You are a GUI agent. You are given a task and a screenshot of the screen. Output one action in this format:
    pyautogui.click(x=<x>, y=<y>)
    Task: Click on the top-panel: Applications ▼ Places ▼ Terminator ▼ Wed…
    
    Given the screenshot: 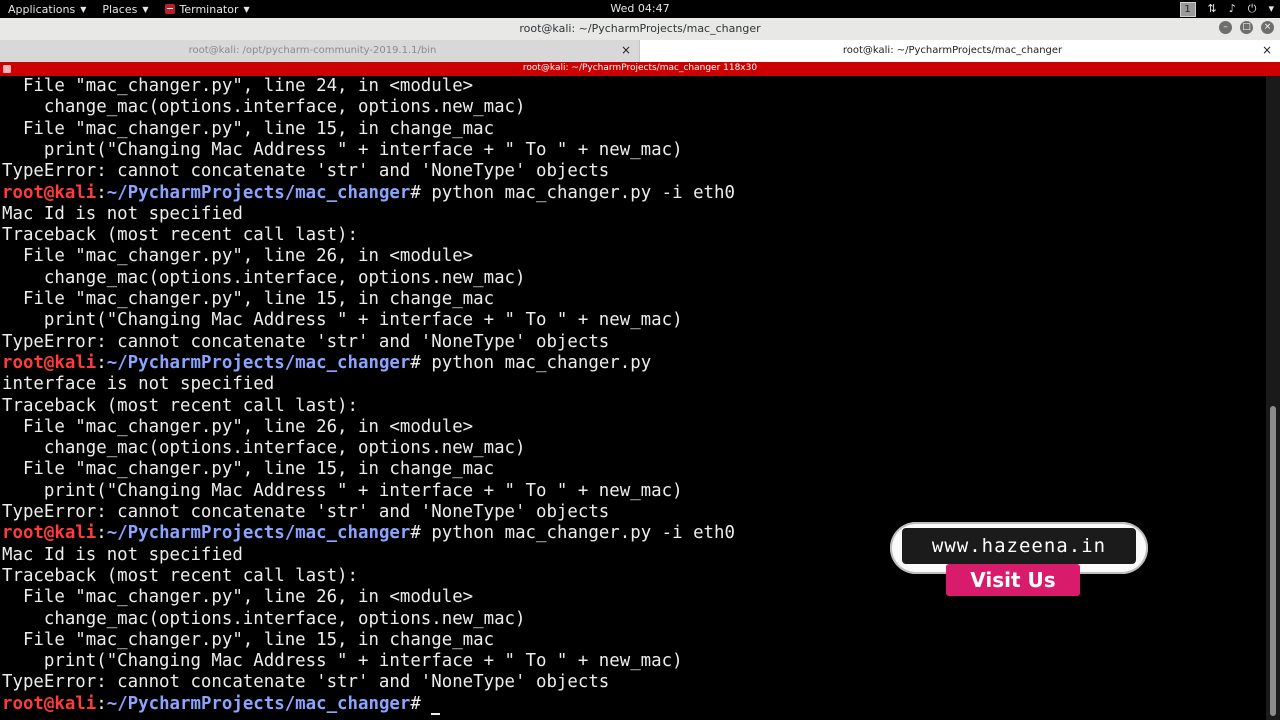 What is the action you would take?
    pyautogui.click(x=640, y=9)
    